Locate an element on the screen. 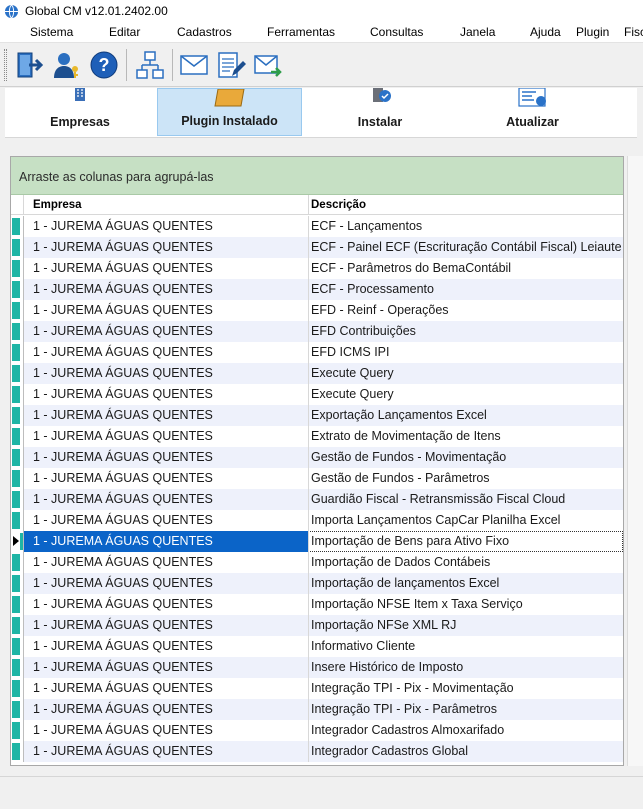 The height and width of the screenshot is (809, 643). column-header-empresa: Empresa is located at coordinates (57, 205).